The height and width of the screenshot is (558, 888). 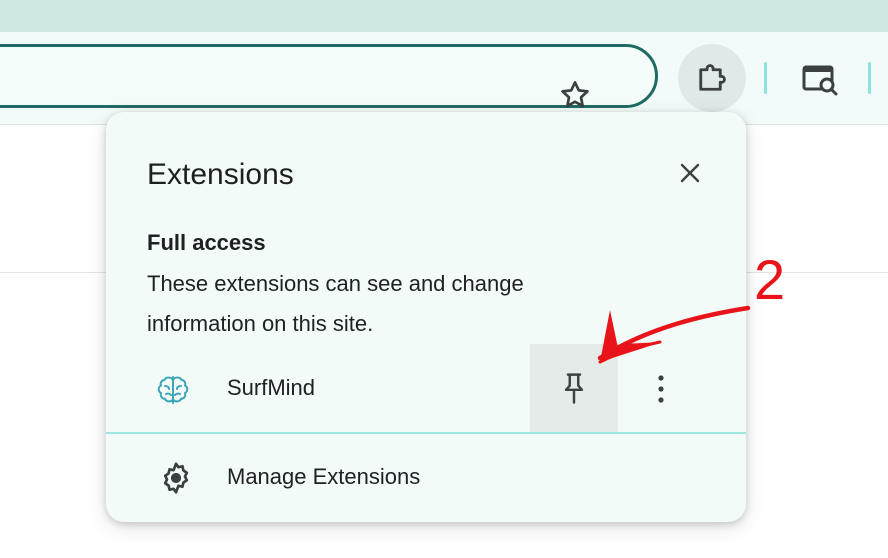 What do you see at coordinates (271, 387) in the screenshot?
I see `extension-name: SurfMind` at bounding box center [271, 387].